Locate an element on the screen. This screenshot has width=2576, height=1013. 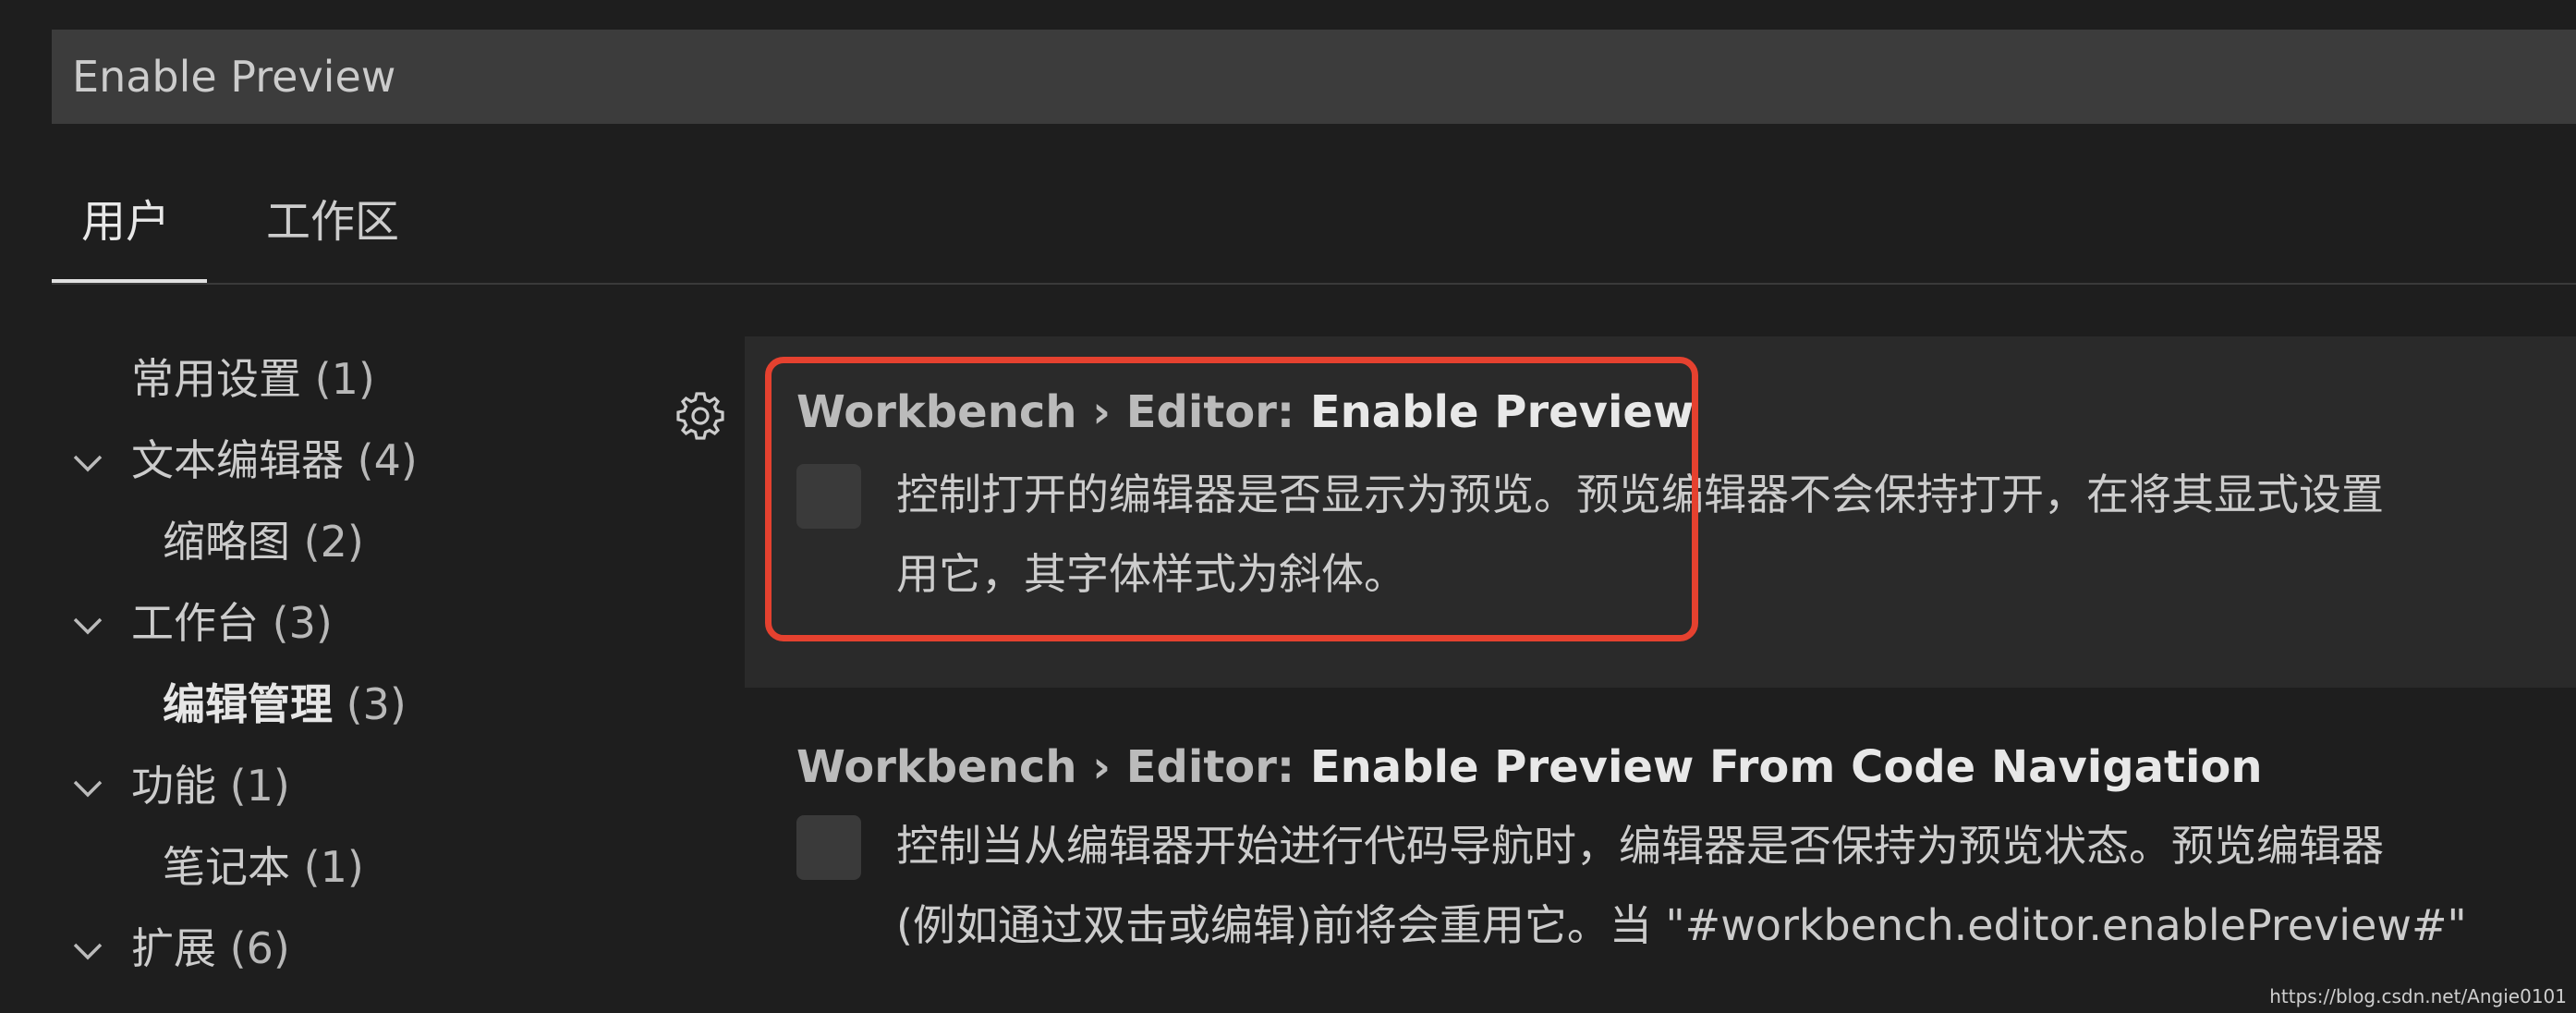
toc-item-label: 功能 is located at coordinates (173, 786).